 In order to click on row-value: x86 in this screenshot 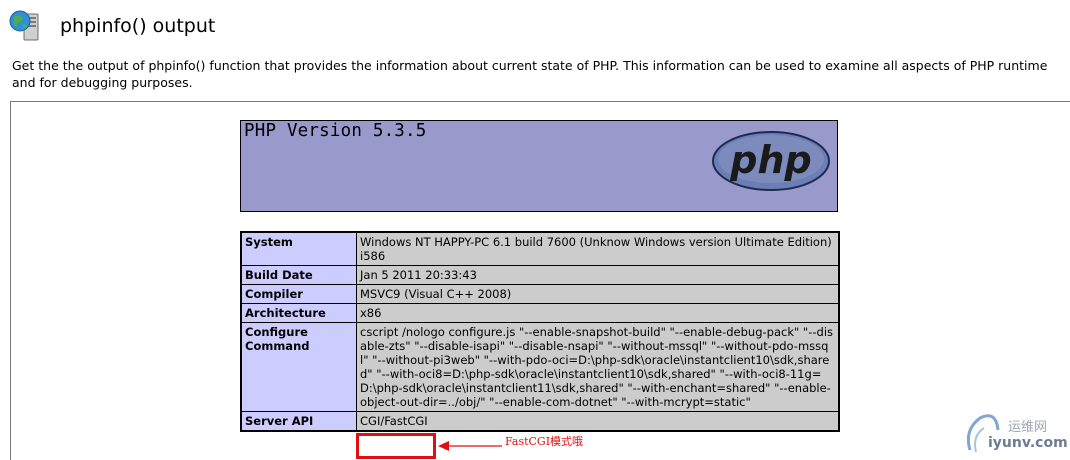, I will do `click(597, 313)`.